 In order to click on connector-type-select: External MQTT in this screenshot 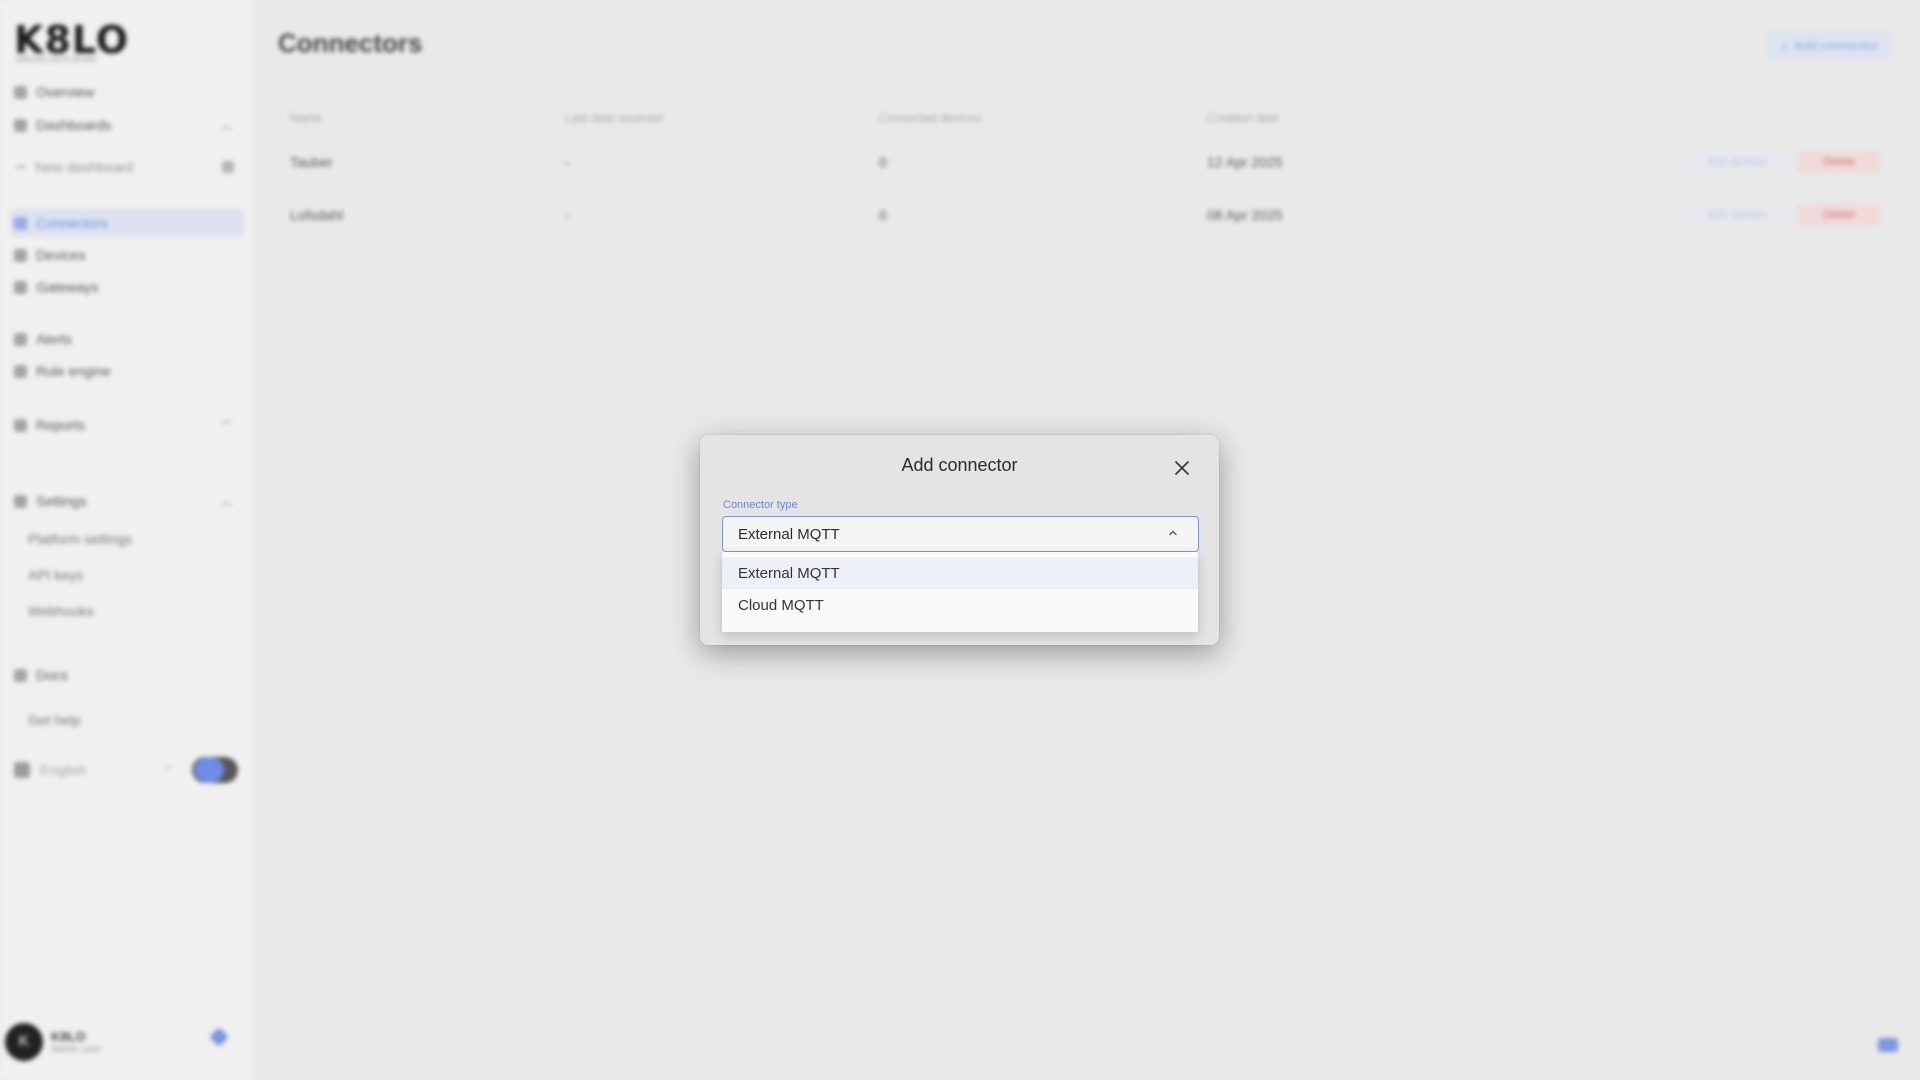, I will do `click(960, 534)`.